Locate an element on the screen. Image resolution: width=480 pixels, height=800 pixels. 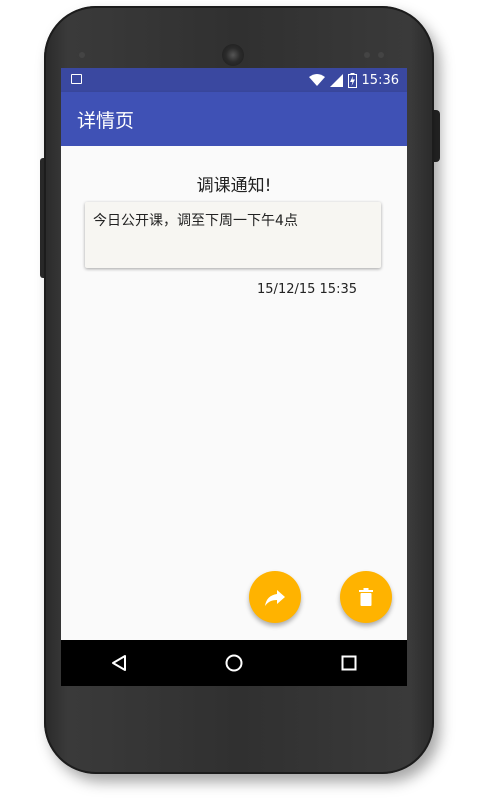
recents-icon is located at coordinates (349, 663).